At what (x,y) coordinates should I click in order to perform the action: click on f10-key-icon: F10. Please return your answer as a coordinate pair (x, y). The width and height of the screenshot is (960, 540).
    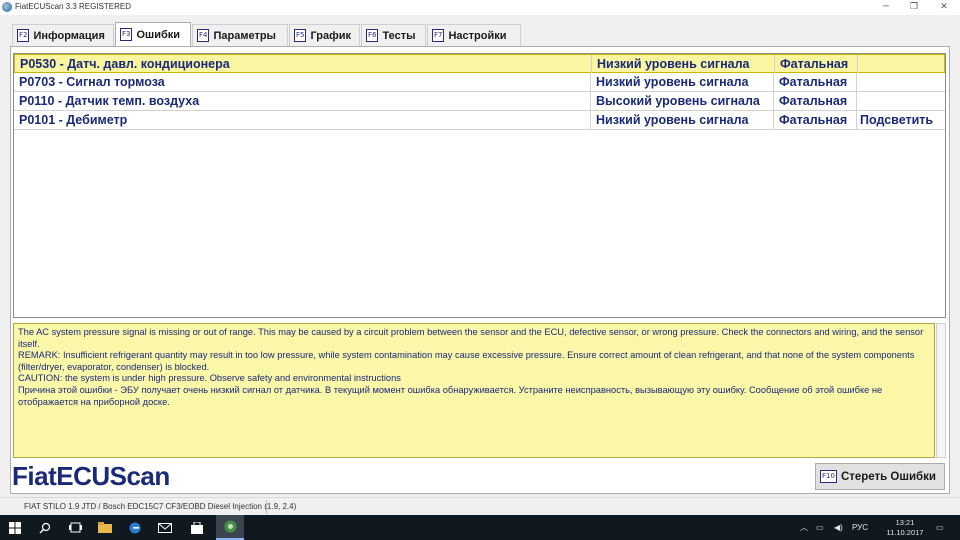
    Looking at the image, I should click on (828, 476).